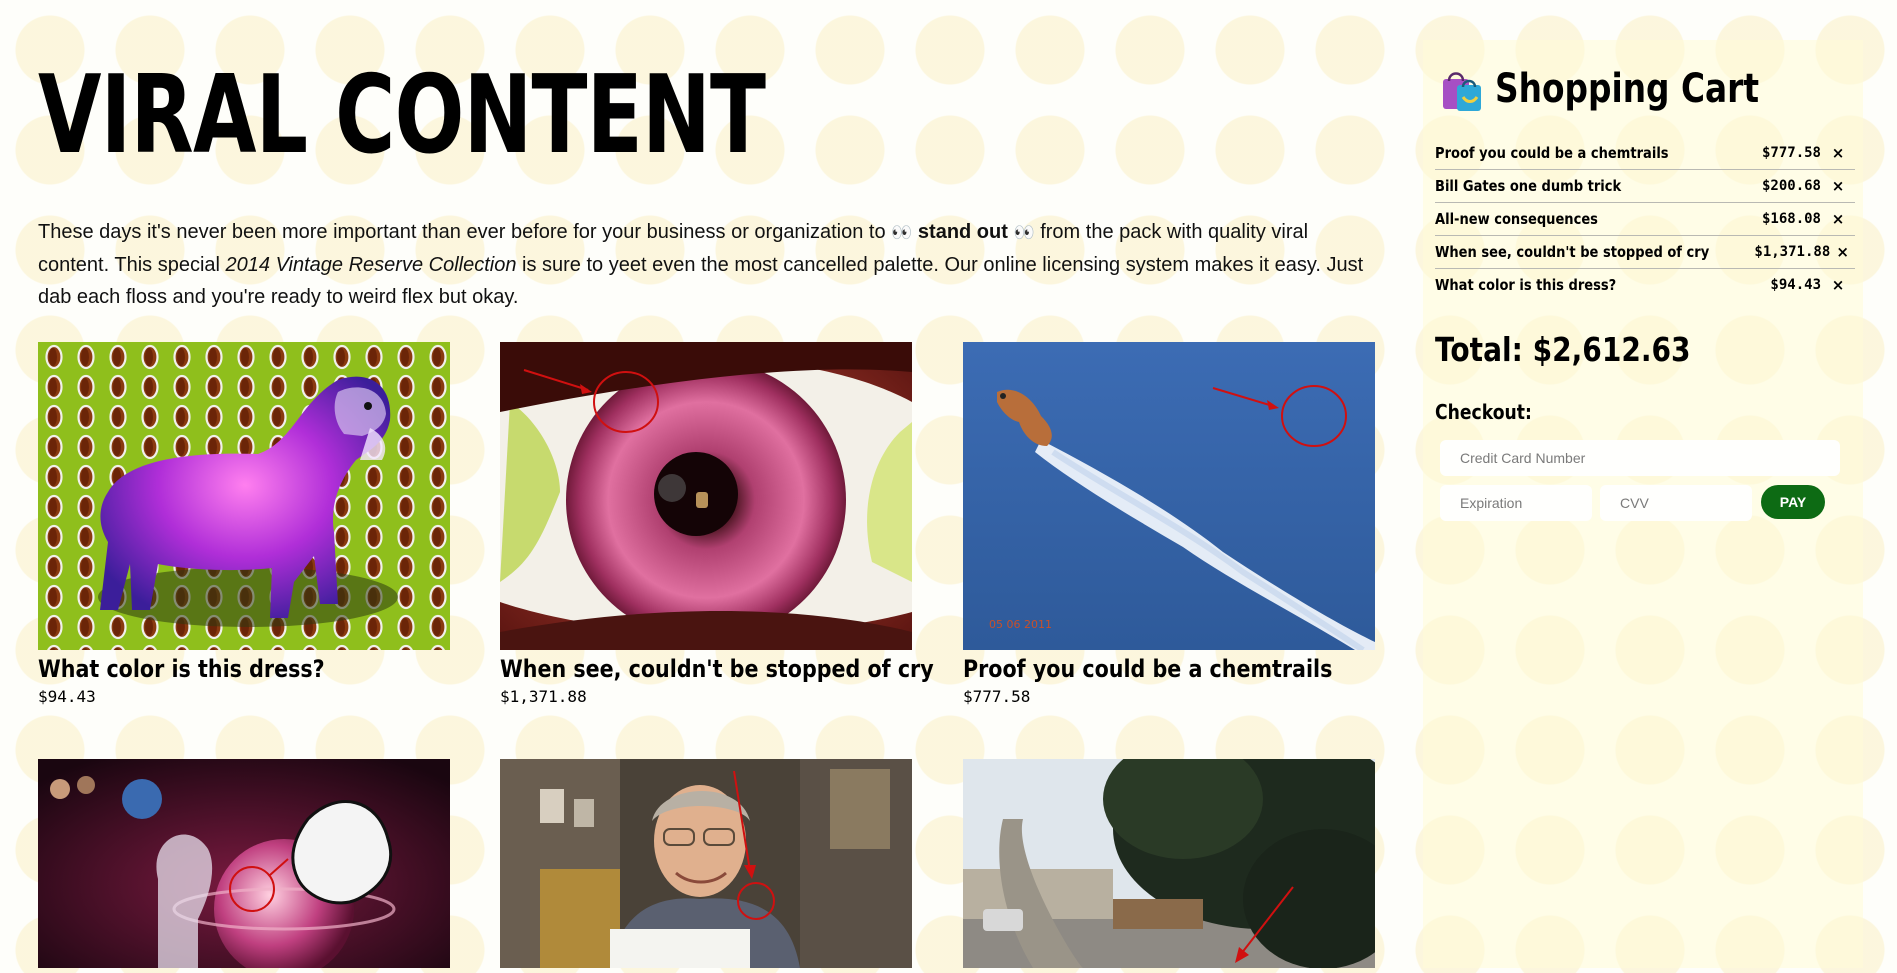  What do you see at coordinates (215, 669) in the screenshot?
I see `product-title: What color is this dress?` at bounding box center [215, 669].